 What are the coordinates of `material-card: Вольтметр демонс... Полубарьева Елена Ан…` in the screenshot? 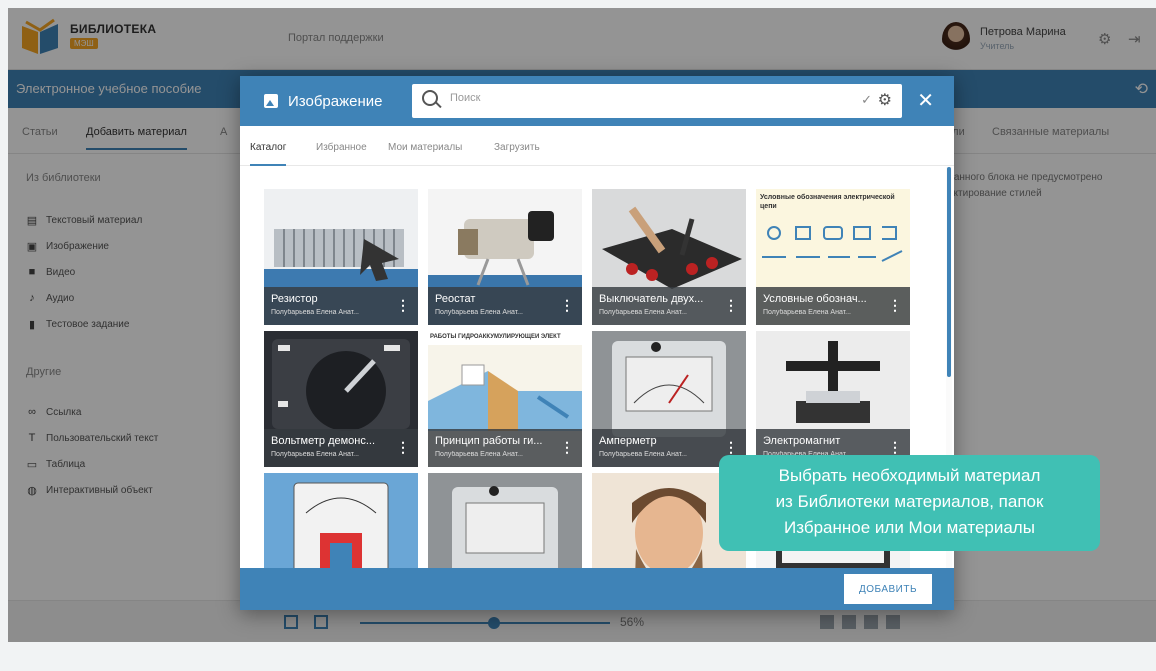 It's located at (341, 399).